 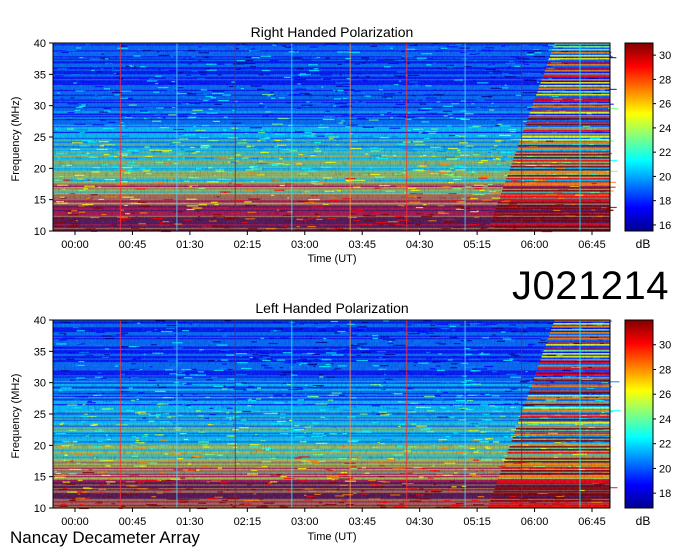 What do you see at coordinates (590, 286) in the screenshot?
I see `observation-id: J021214` at bounding box center [590, 286].